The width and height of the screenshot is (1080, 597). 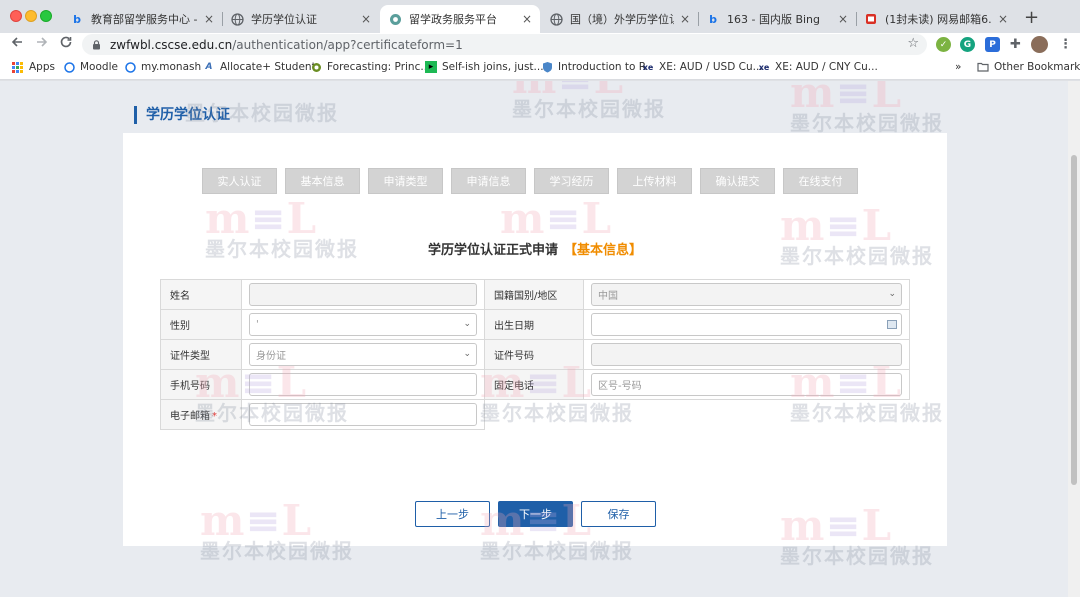 What do you see at coordinates (363, 384) in the screenshot?
I see `mobile-field` at bounding box center [363, 384].